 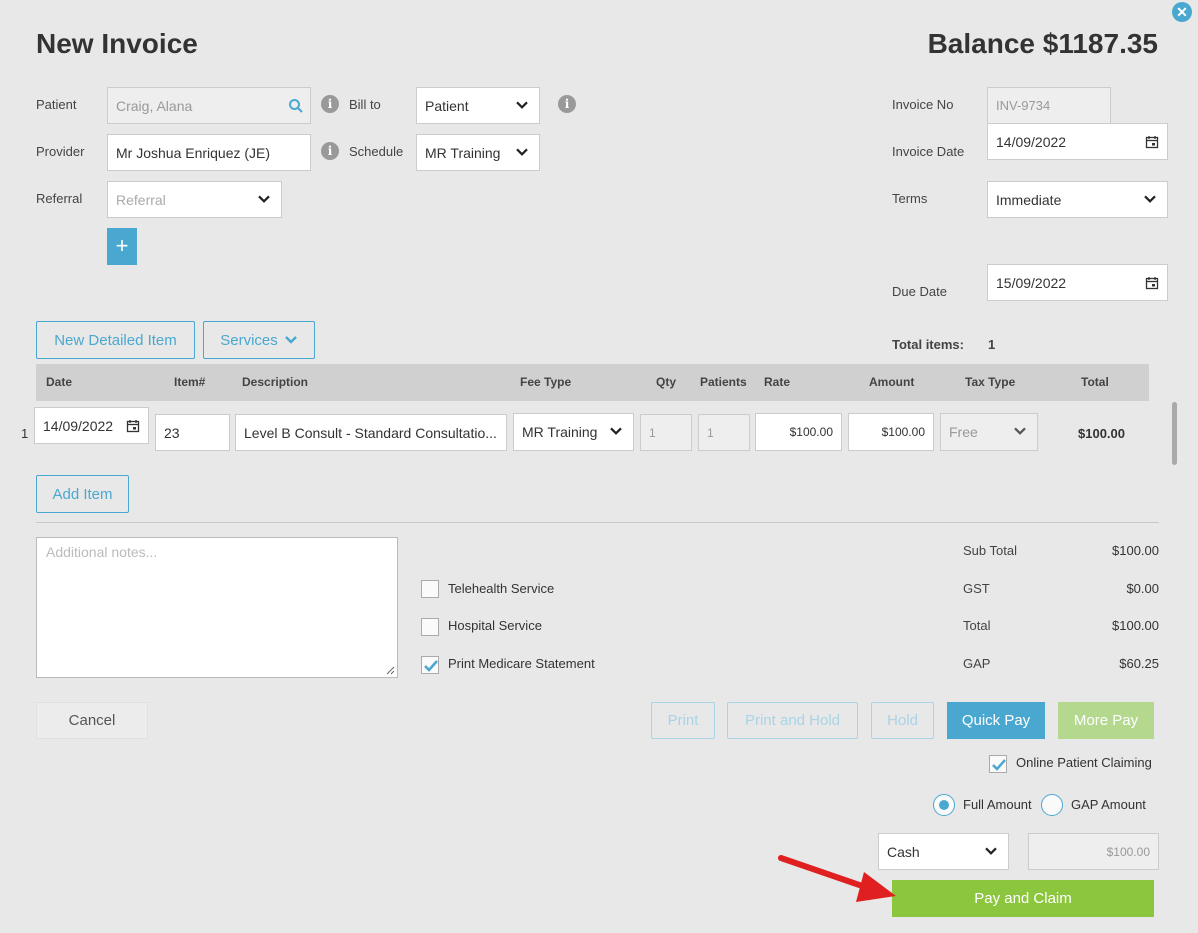 What do you see at coordinates (903, 432) in the screenshot?
I see `row-amount-value: $100.00` at bounding box center [903, 432].